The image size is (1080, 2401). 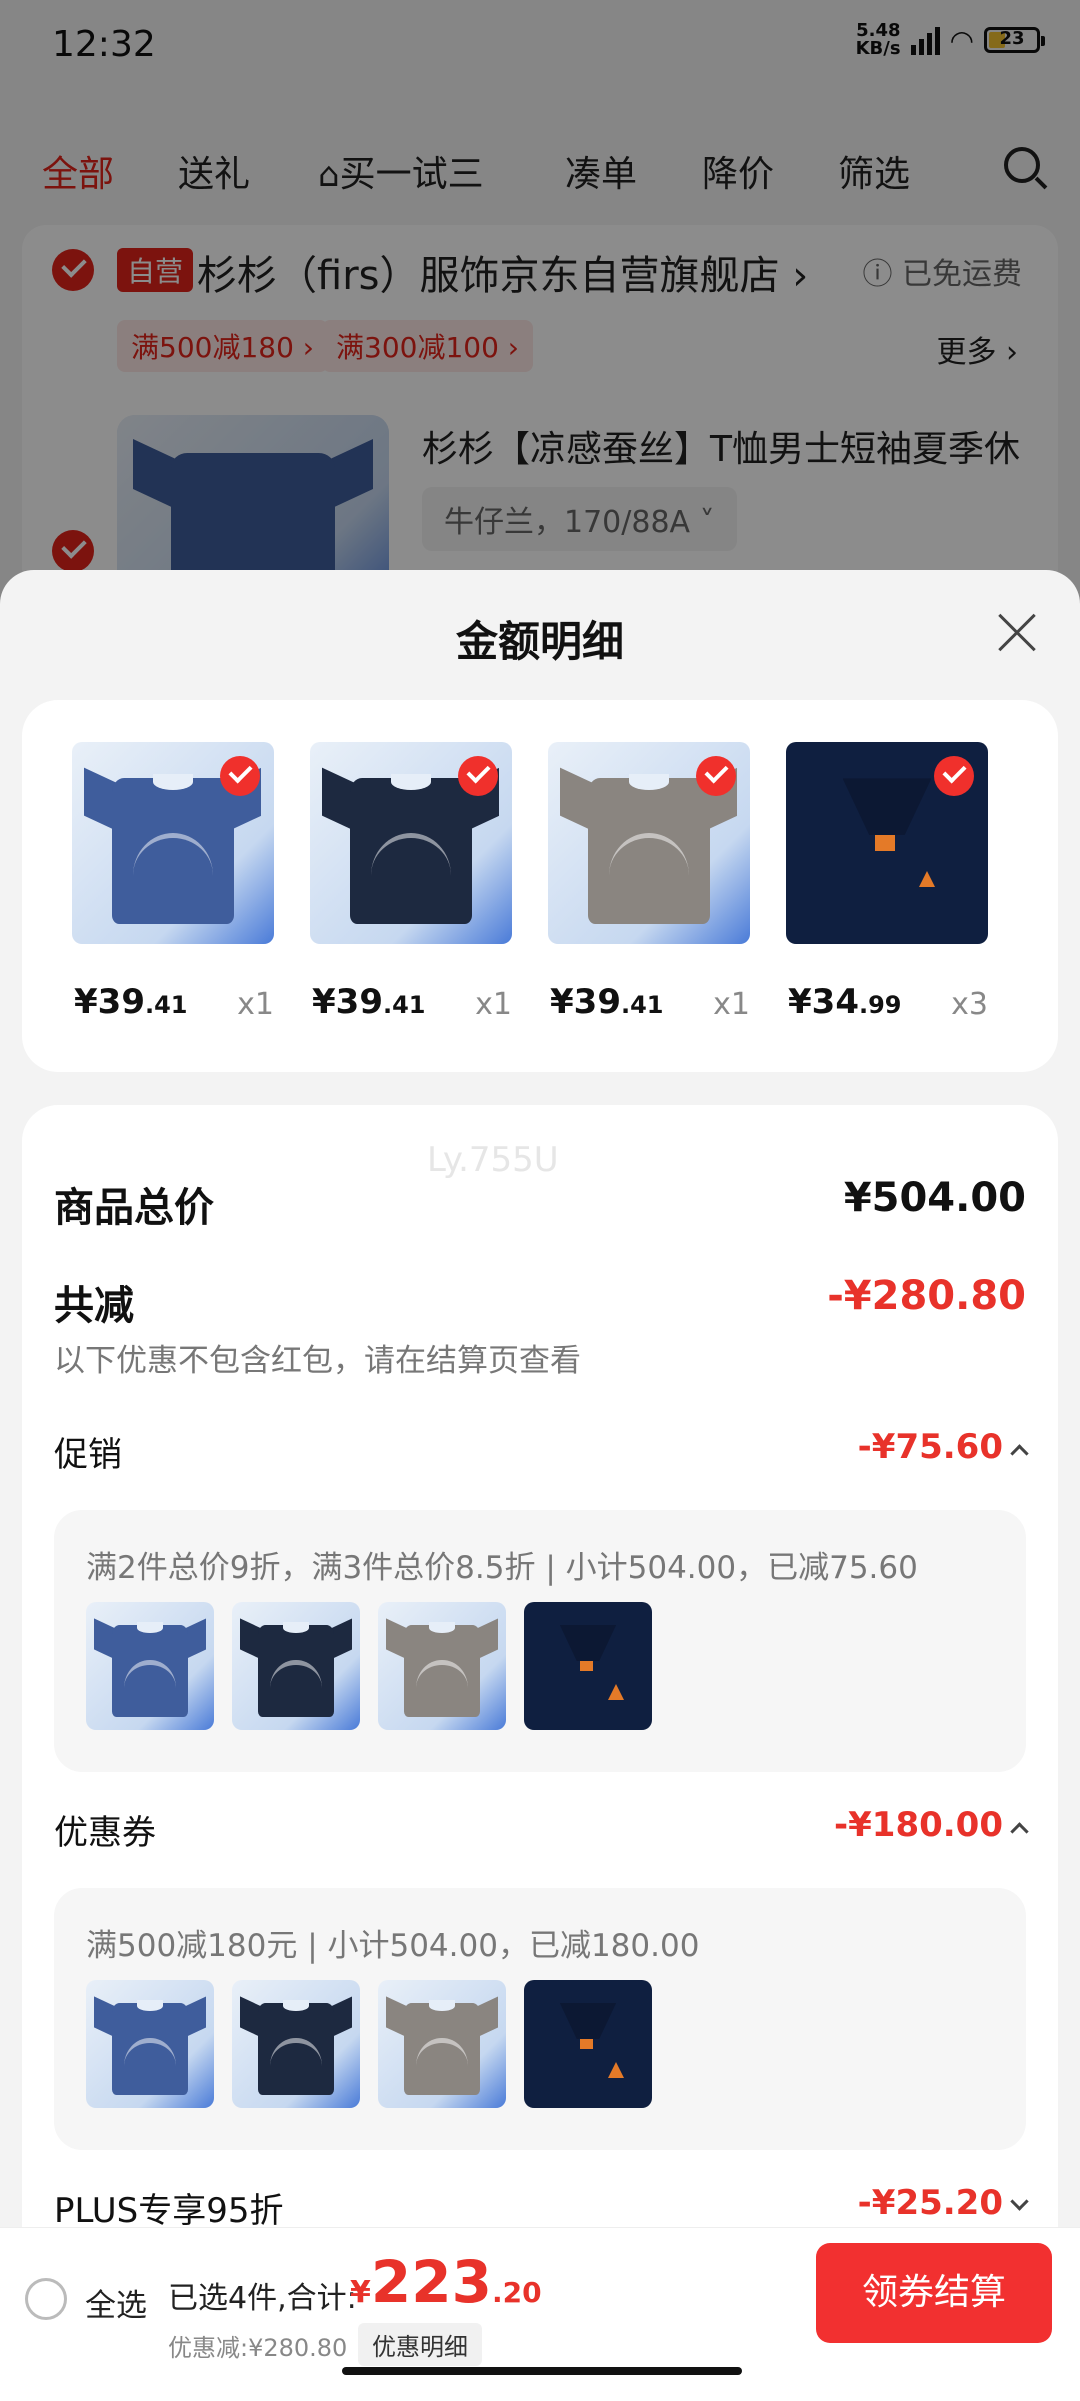 I want to click on coupon-items, so click(x=369, y=2044).